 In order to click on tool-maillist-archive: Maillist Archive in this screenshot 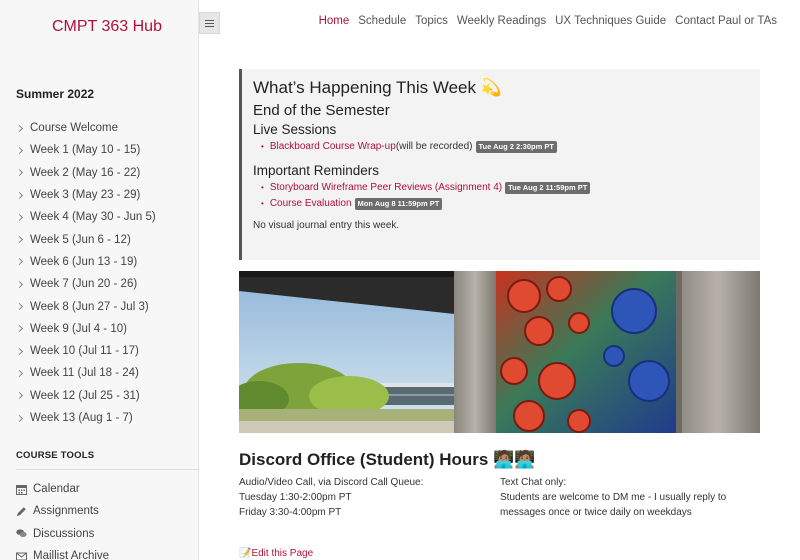, I will do `click(62, 552)`.